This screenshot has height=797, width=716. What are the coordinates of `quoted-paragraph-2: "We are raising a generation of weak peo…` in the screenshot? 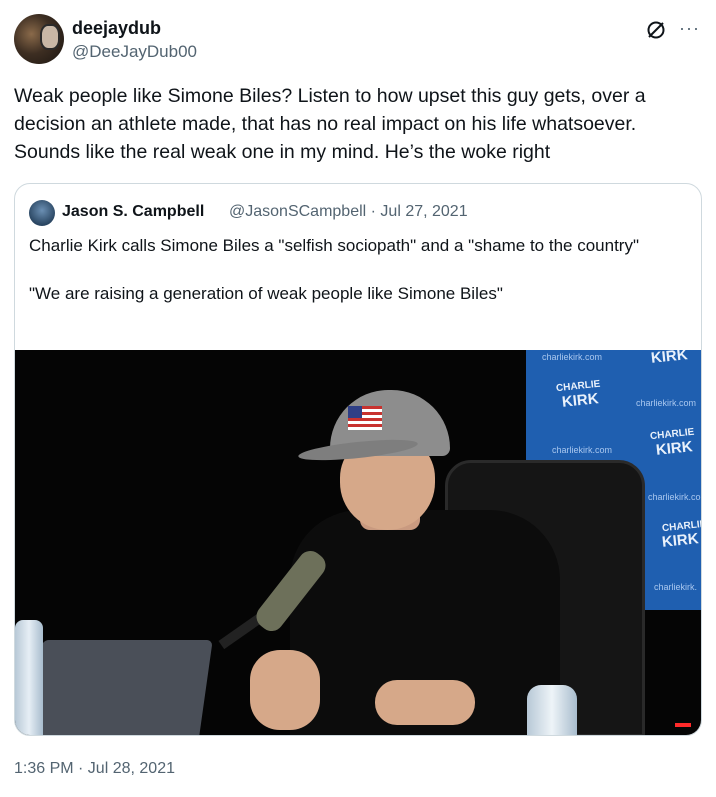 It's located at (266, 293).